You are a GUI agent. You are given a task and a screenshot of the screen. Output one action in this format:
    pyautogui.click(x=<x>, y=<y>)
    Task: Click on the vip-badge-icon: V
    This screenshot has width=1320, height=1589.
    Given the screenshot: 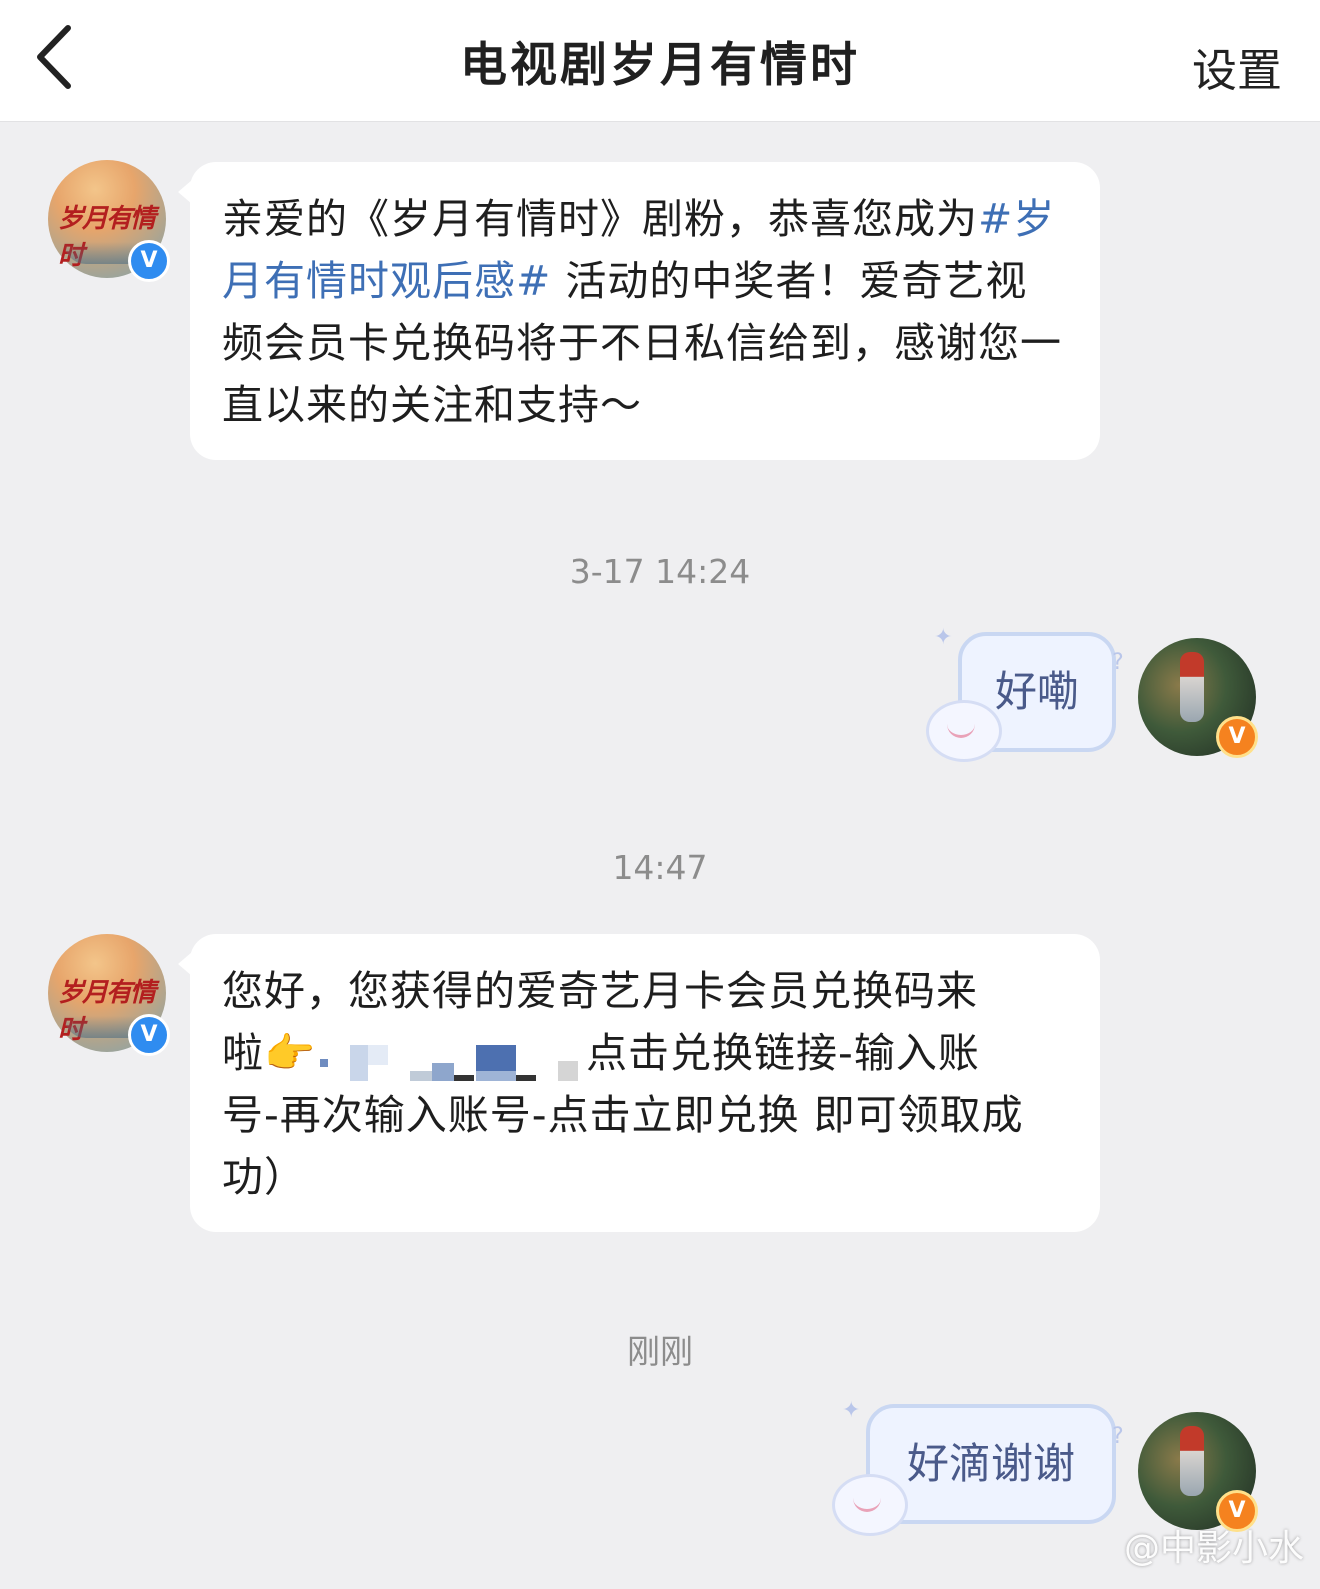 What is the action you would take?
    pyautogui.click(x=1237, y=737)
    